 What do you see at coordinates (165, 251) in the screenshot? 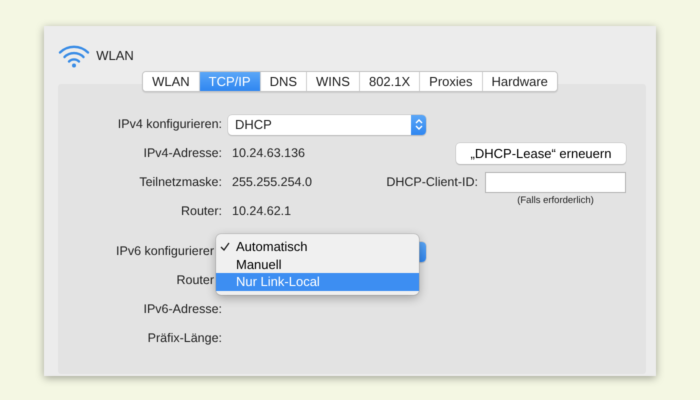
I see `field-label: IPv6 konfigurierer` at bounding box center [165, 251].